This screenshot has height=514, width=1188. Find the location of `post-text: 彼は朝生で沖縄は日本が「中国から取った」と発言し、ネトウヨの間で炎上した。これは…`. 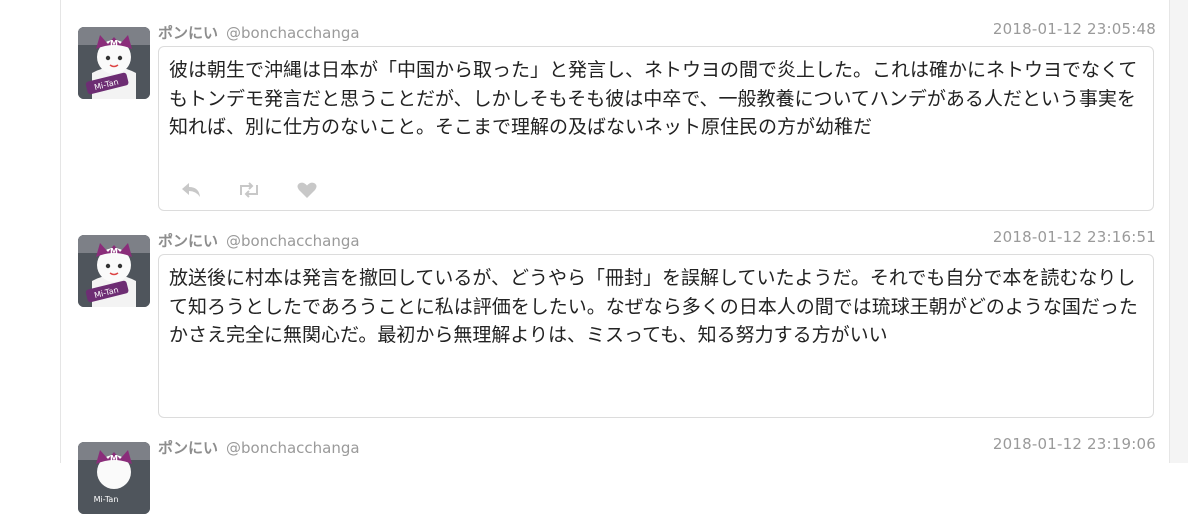

post-text: 彼は朝生で沖縄は日本が「中国から取った」と発言し、ネトウヨの間で炎上した。これは… is located at coordinates (653, 98).